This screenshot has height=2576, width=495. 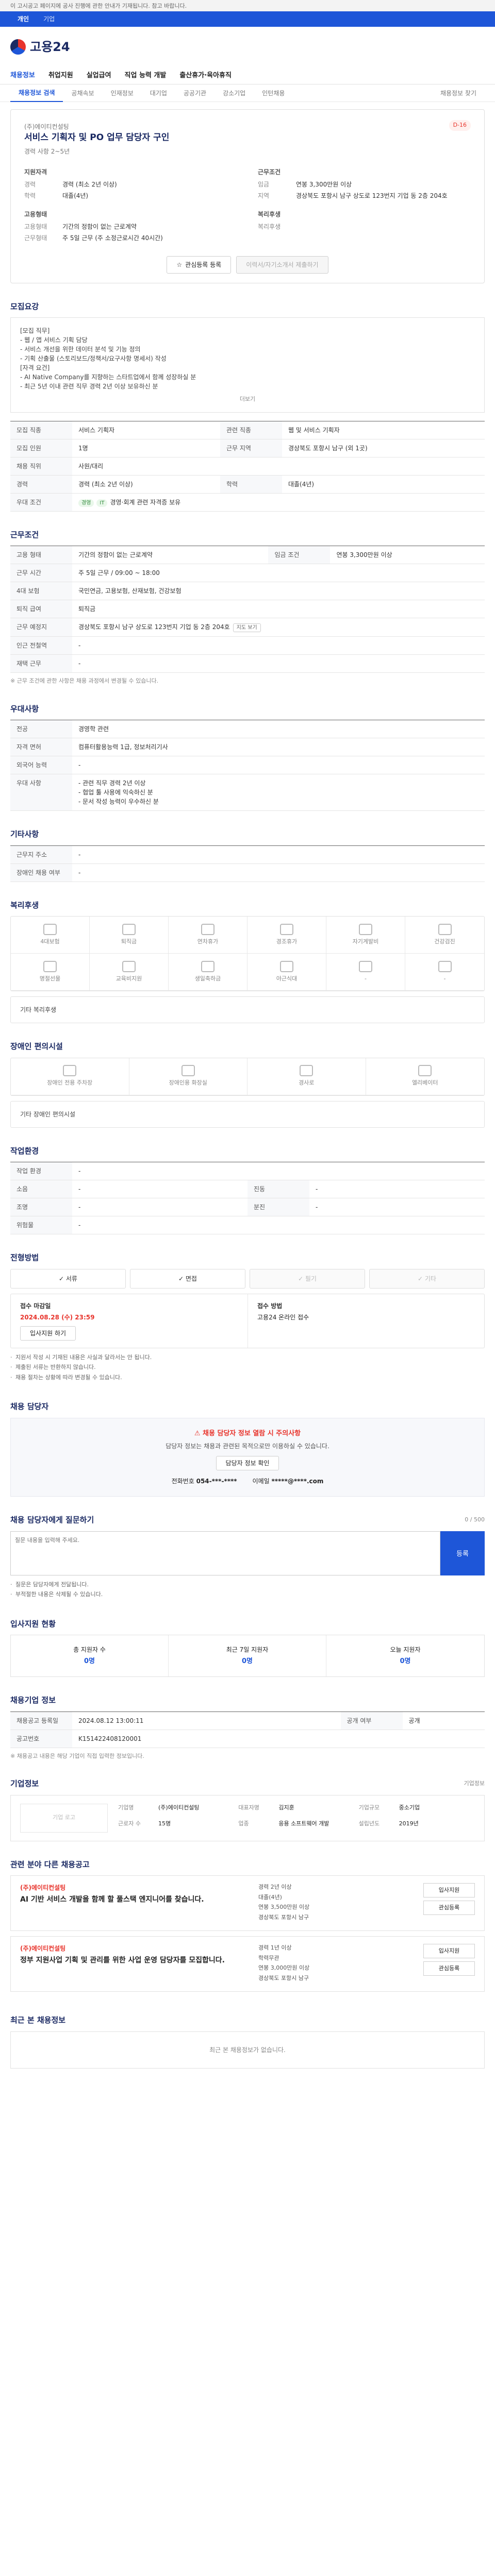 What do you see at coordinates (247, 485) in the screenshot?
I see `table-row: 경력 경력 (최소 2년 이상) 학력 대졸(4년)` at bounding box center [247, 485].